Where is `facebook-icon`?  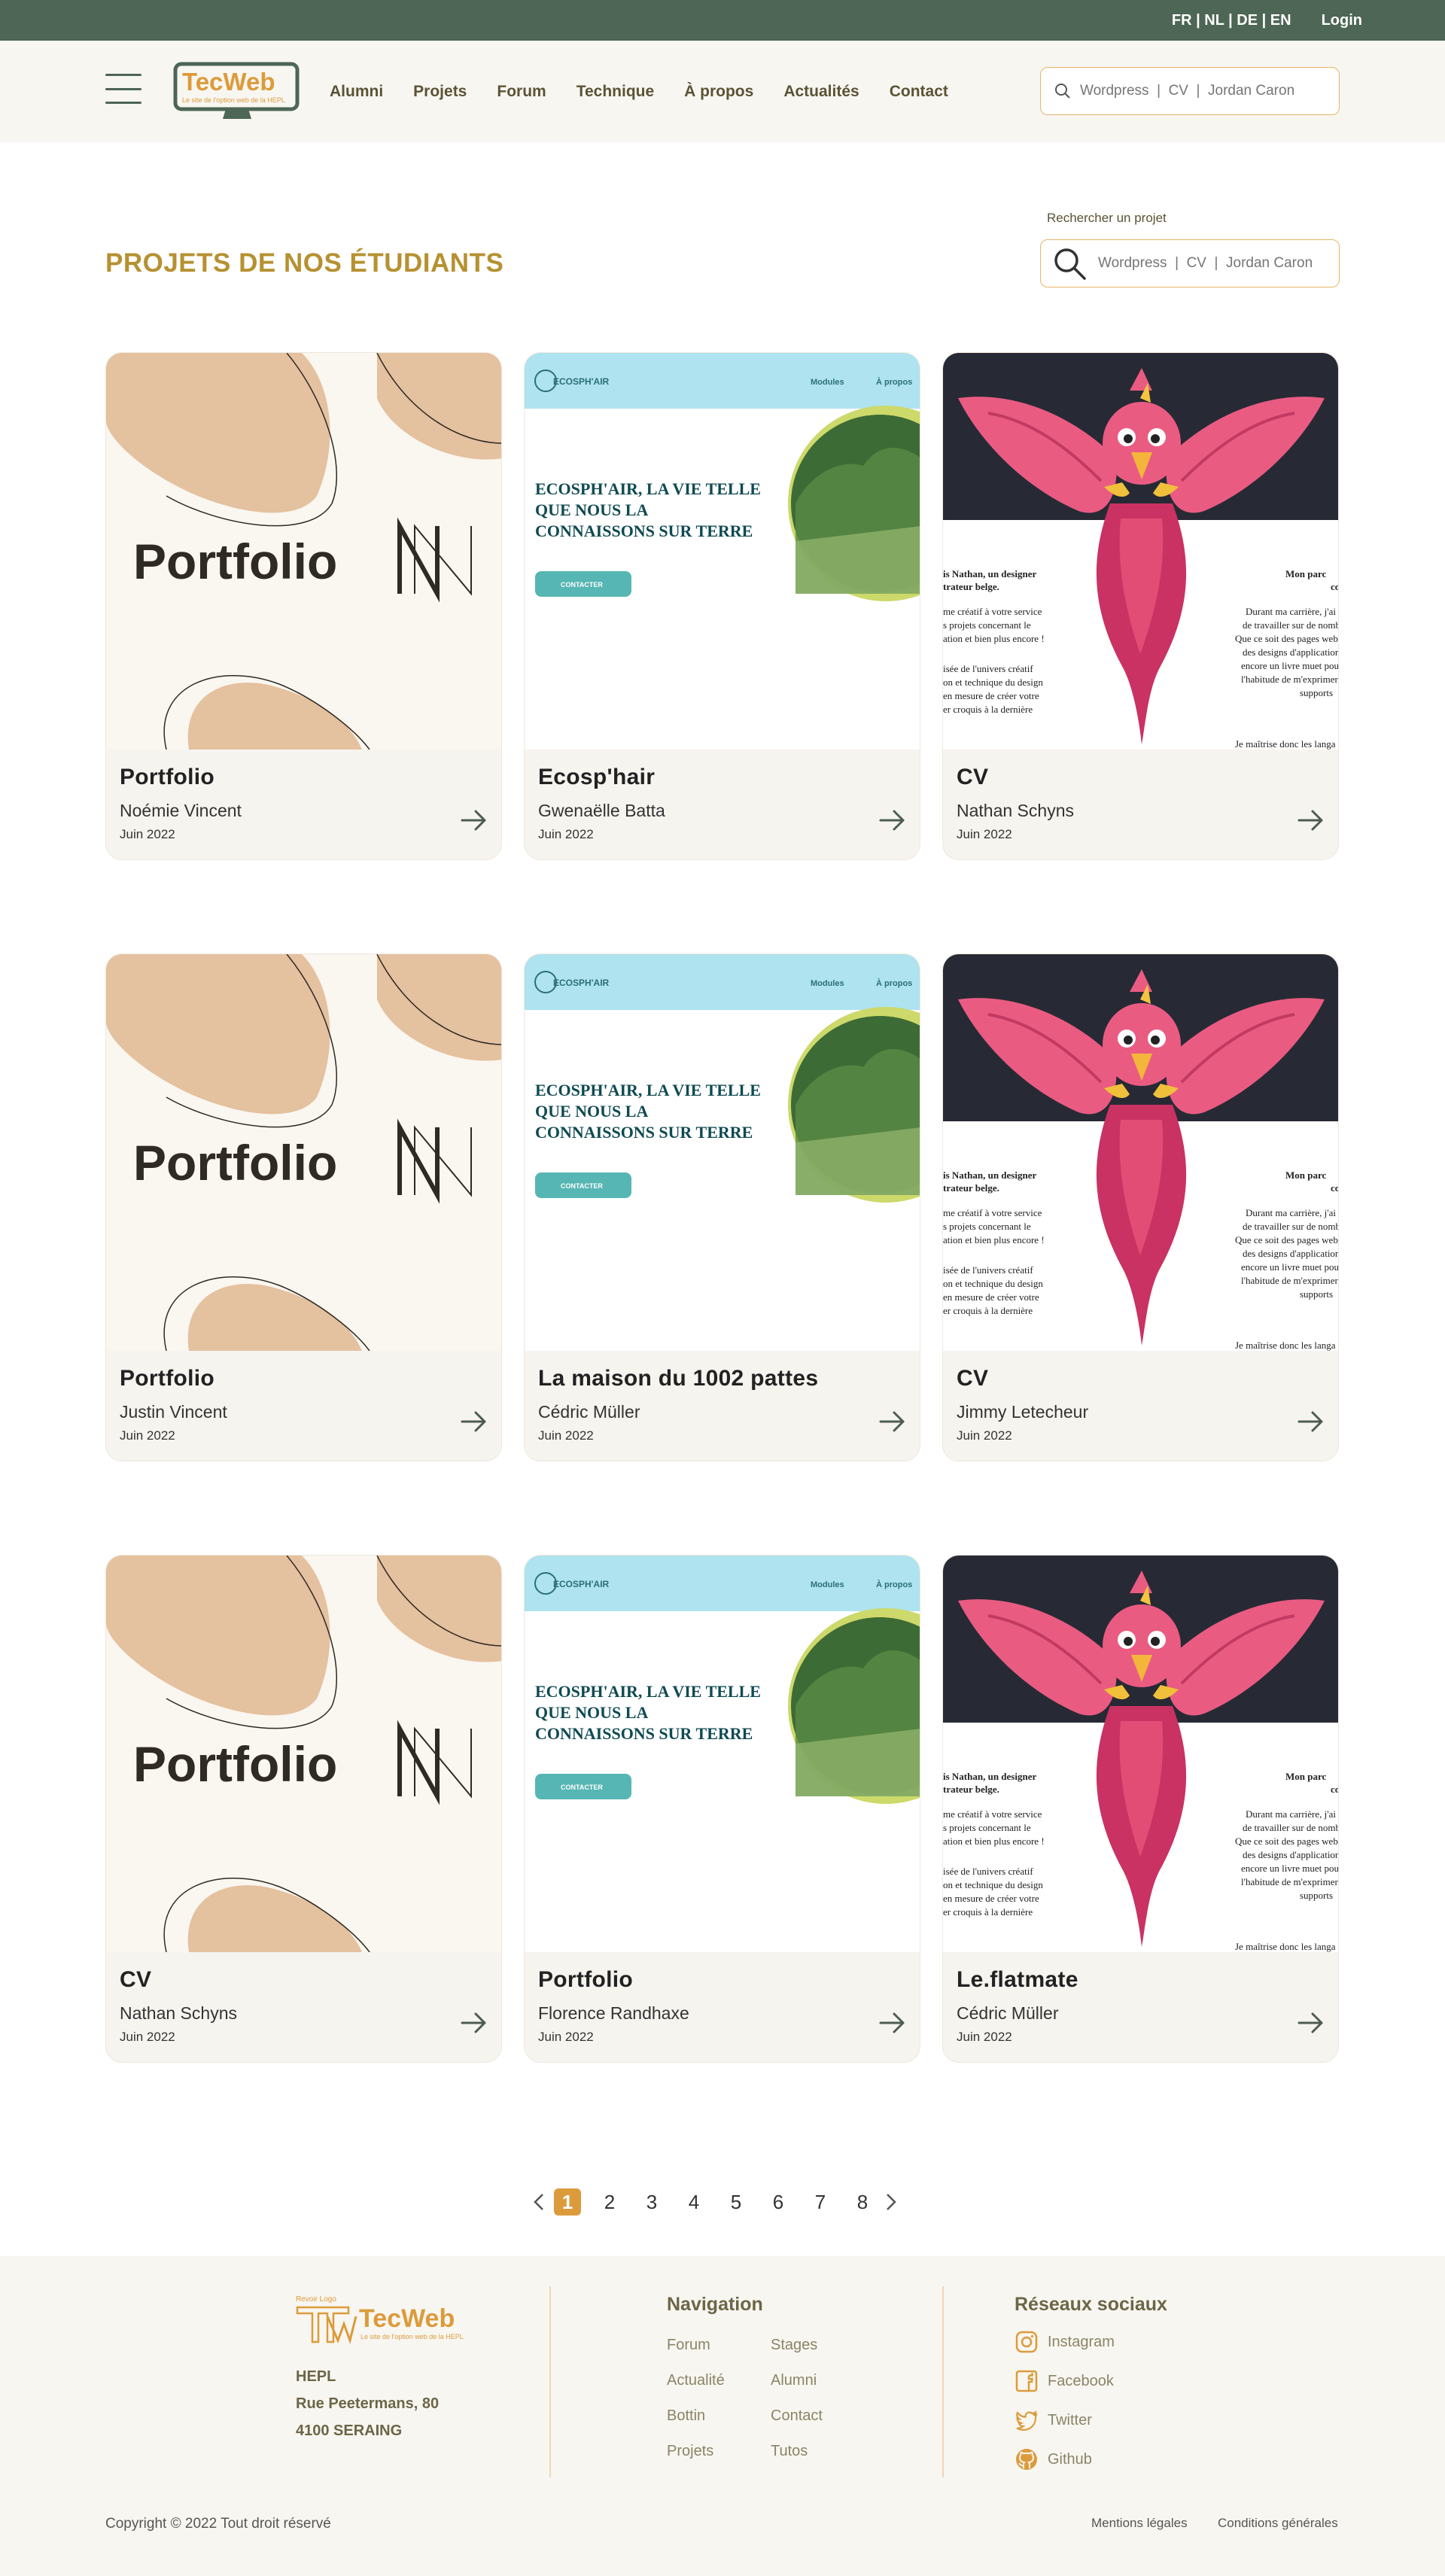 facebook-icon is located at coordinates (1026, 2381).